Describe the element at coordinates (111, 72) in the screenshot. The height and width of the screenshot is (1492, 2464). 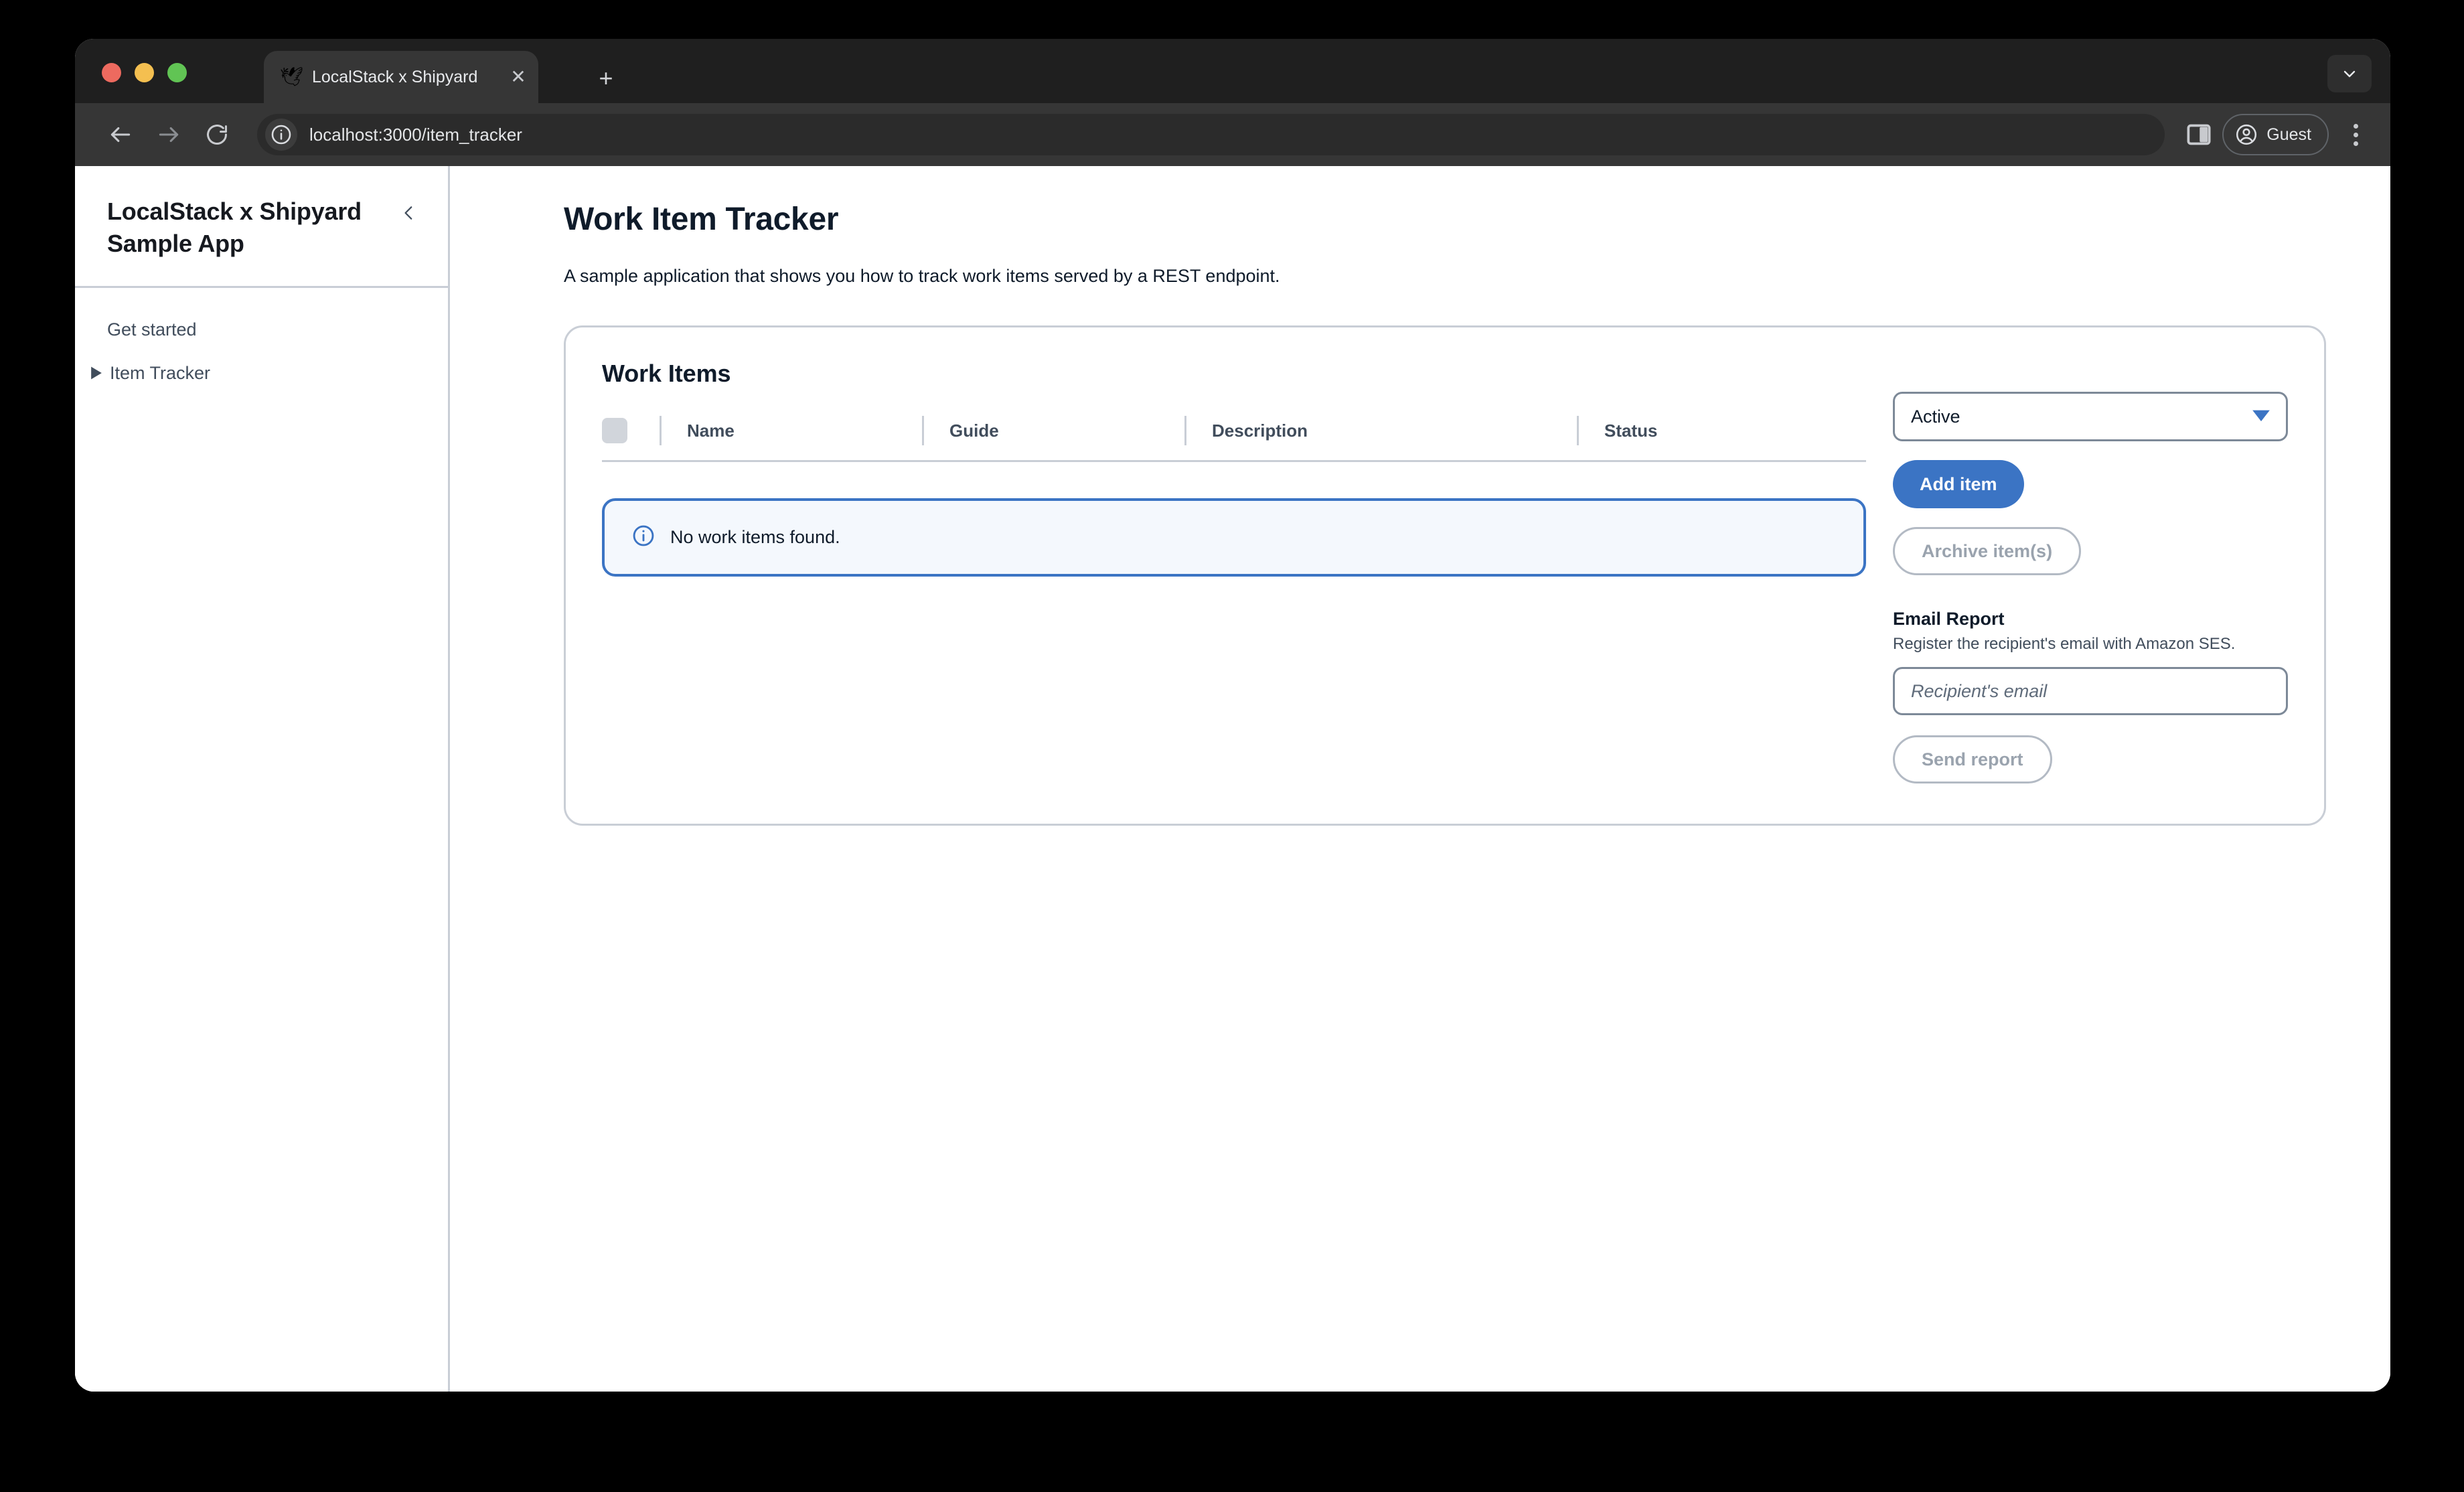
I see `close-window-button` at that location.